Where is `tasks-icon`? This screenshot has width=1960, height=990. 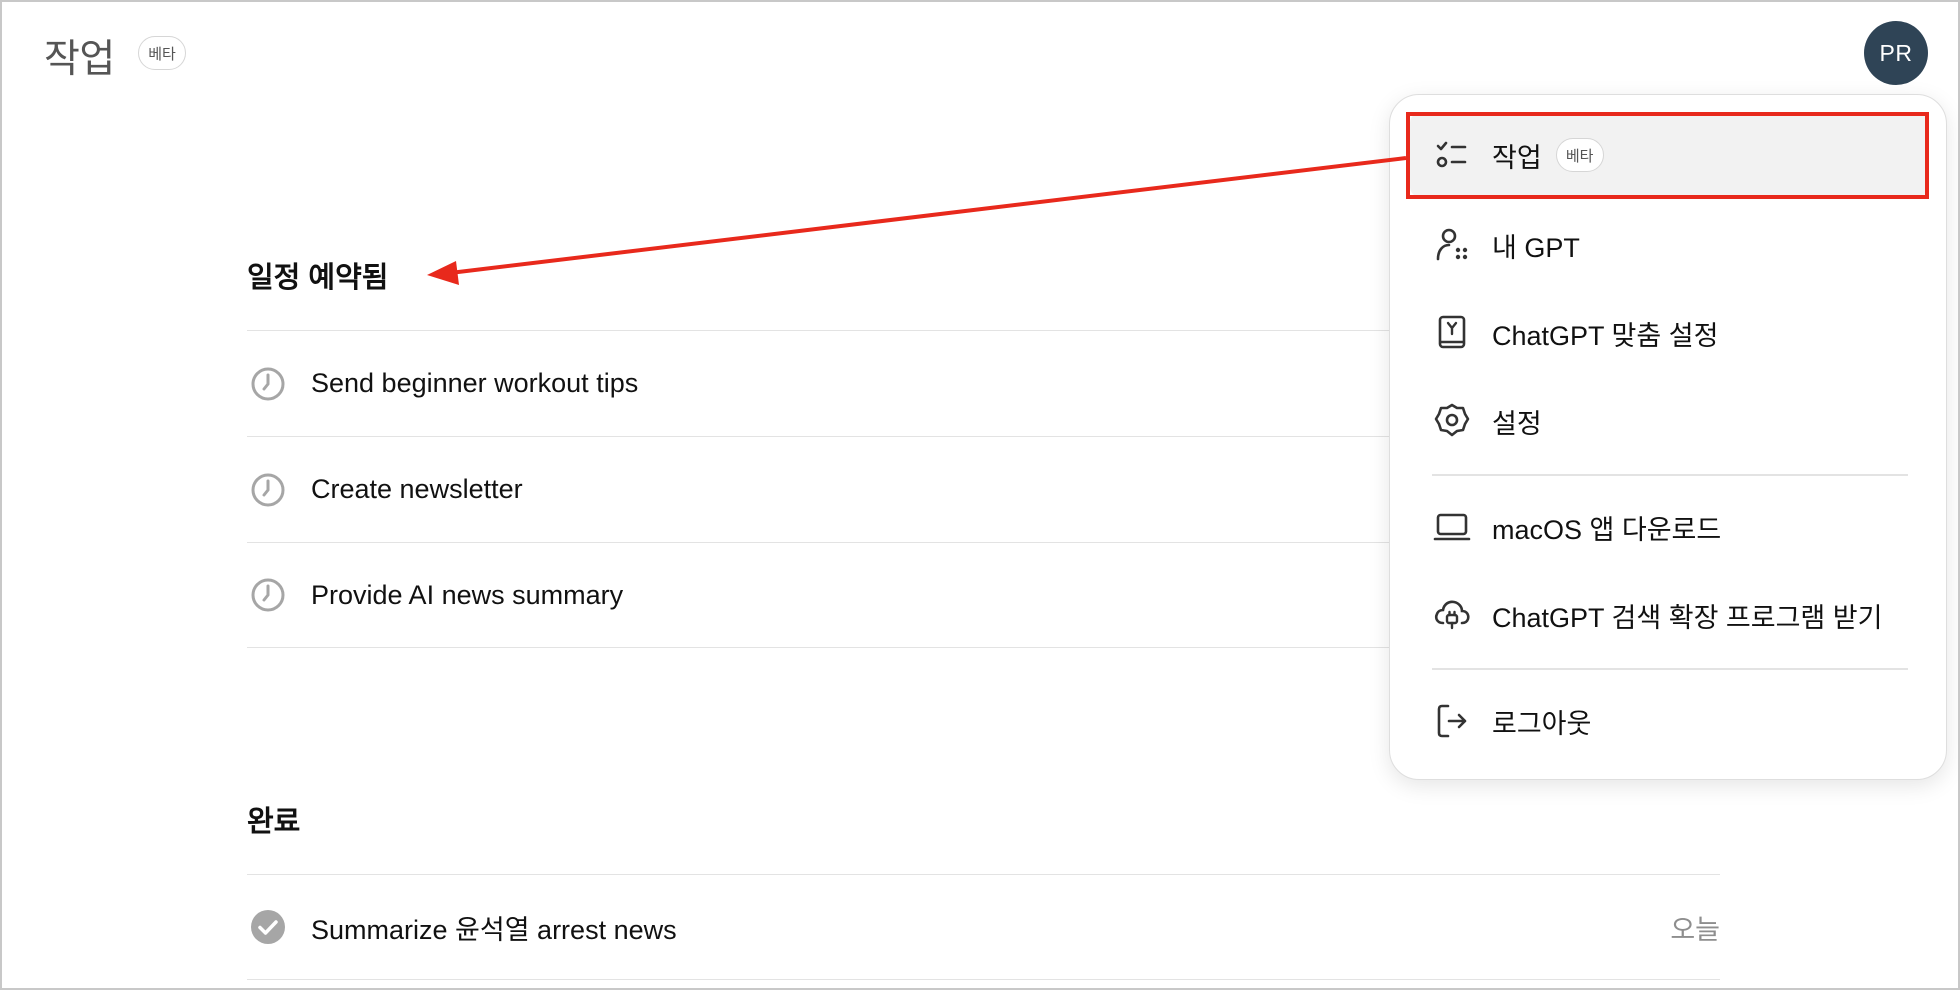 tasks-icon is located at coordinates (1451, 154).